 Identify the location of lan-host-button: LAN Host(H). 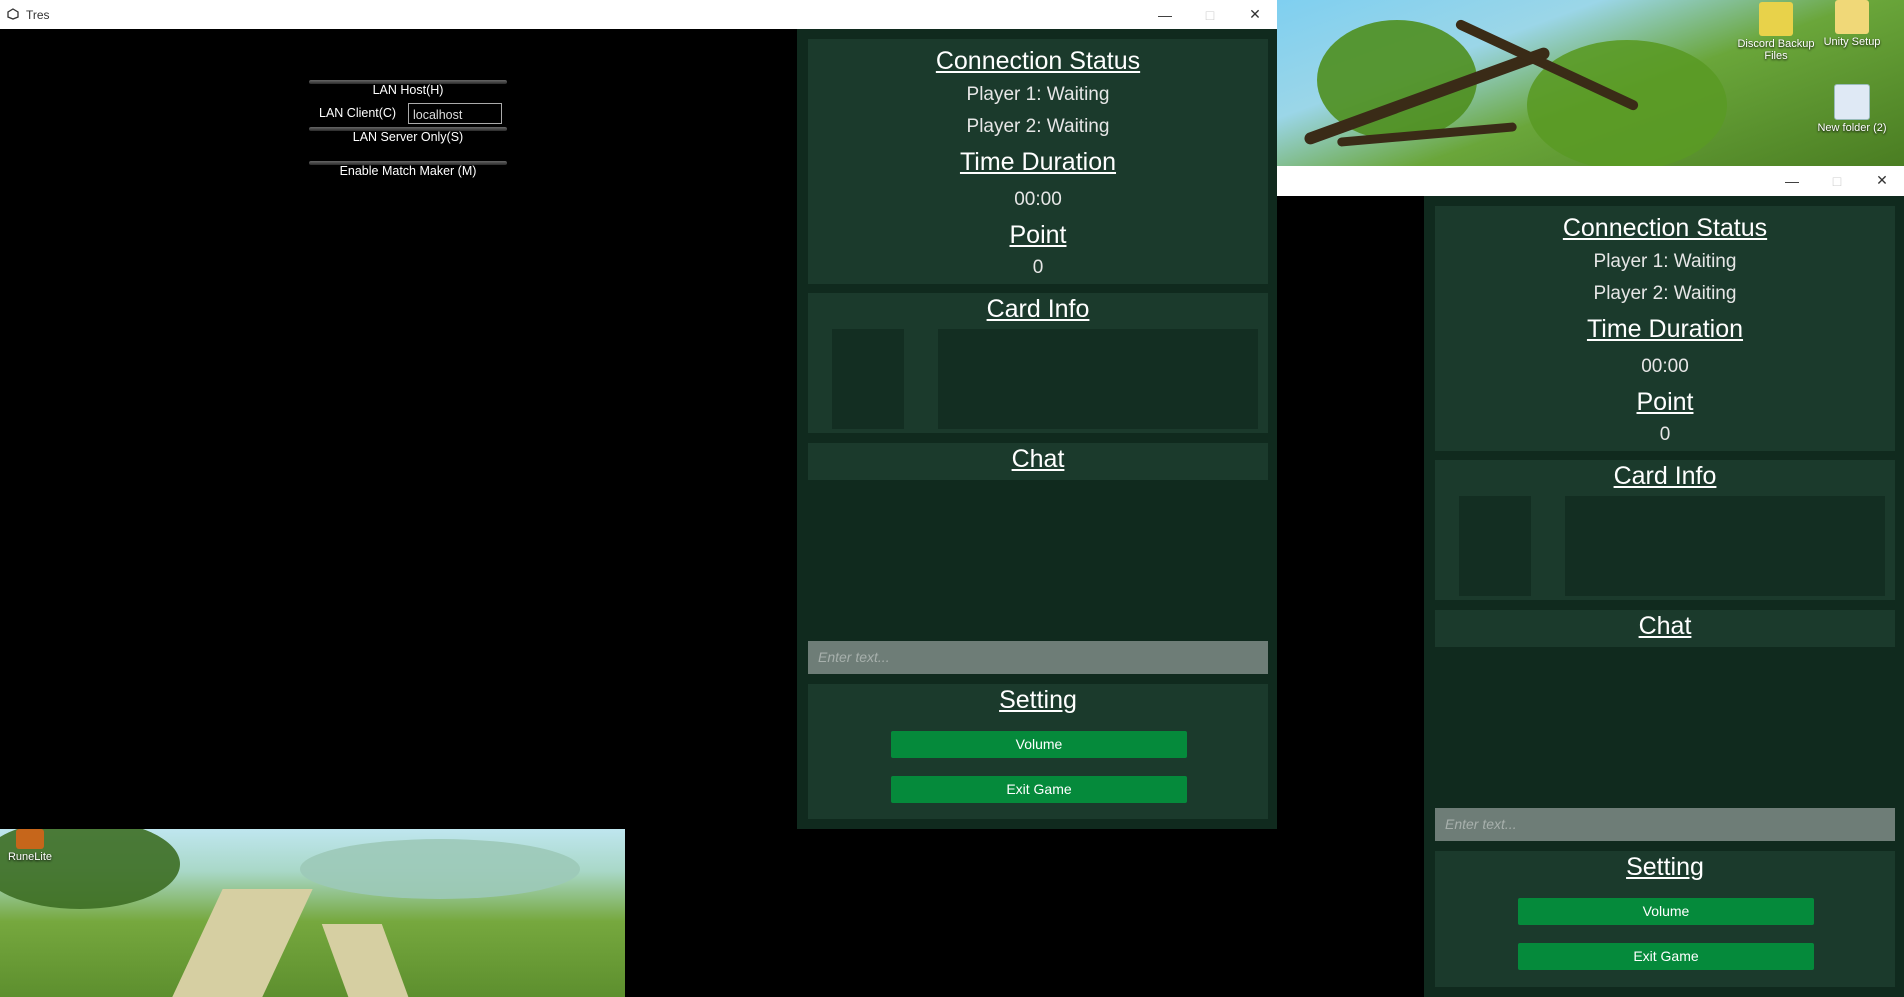
(408, 90).